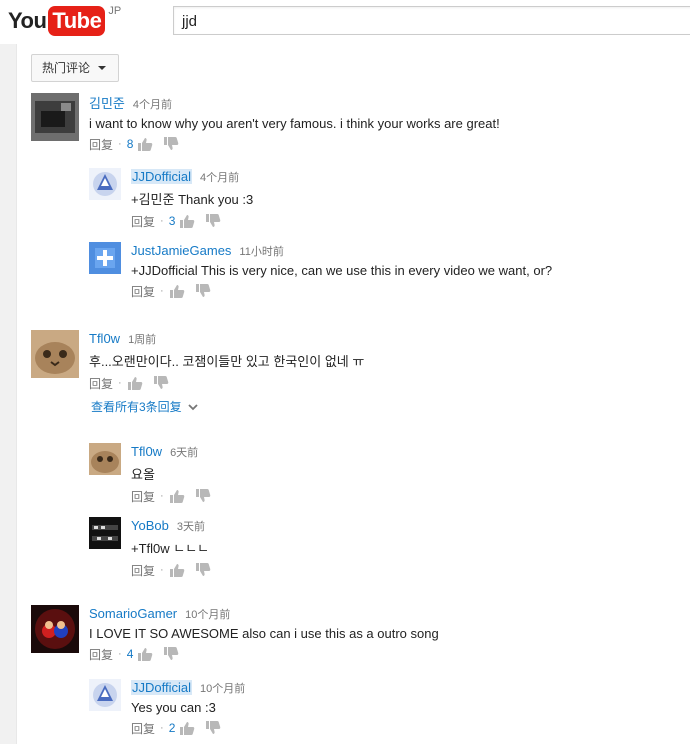  I want to click on comment-time: 3天前, so click(191, 527).